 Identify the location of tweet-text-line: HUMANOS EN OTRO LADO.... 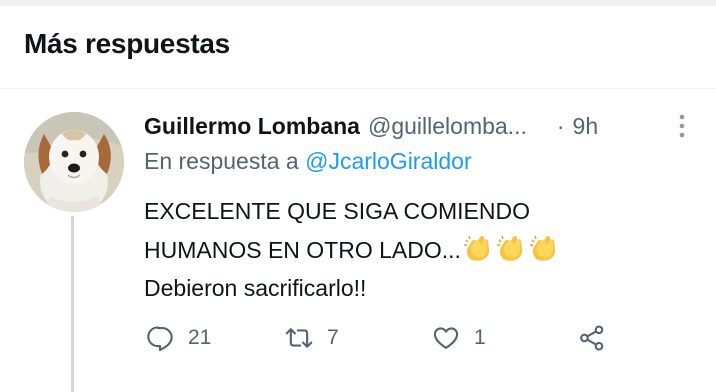
(302, 249).